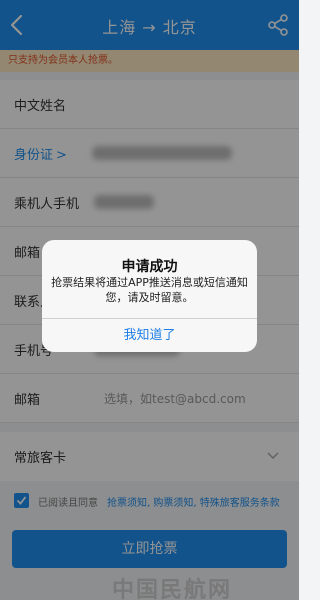 The height and width of the screenshot is (600, 320). Describe the element at coordinates (149, 335) in the screenshot. I see `dialog-ok-button: 我知道了` at that location.